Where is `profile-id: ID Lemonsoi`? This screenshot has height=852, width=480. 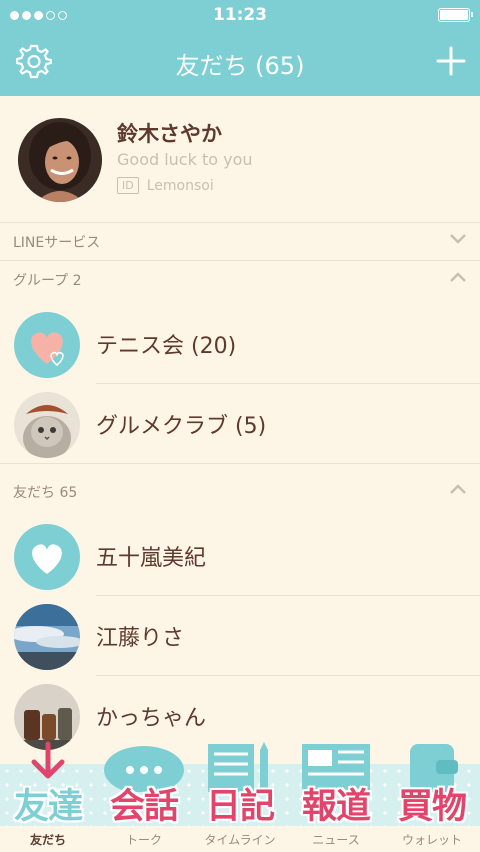
profile-id: ID Lemonsoi is located at coordinates (165, 185).